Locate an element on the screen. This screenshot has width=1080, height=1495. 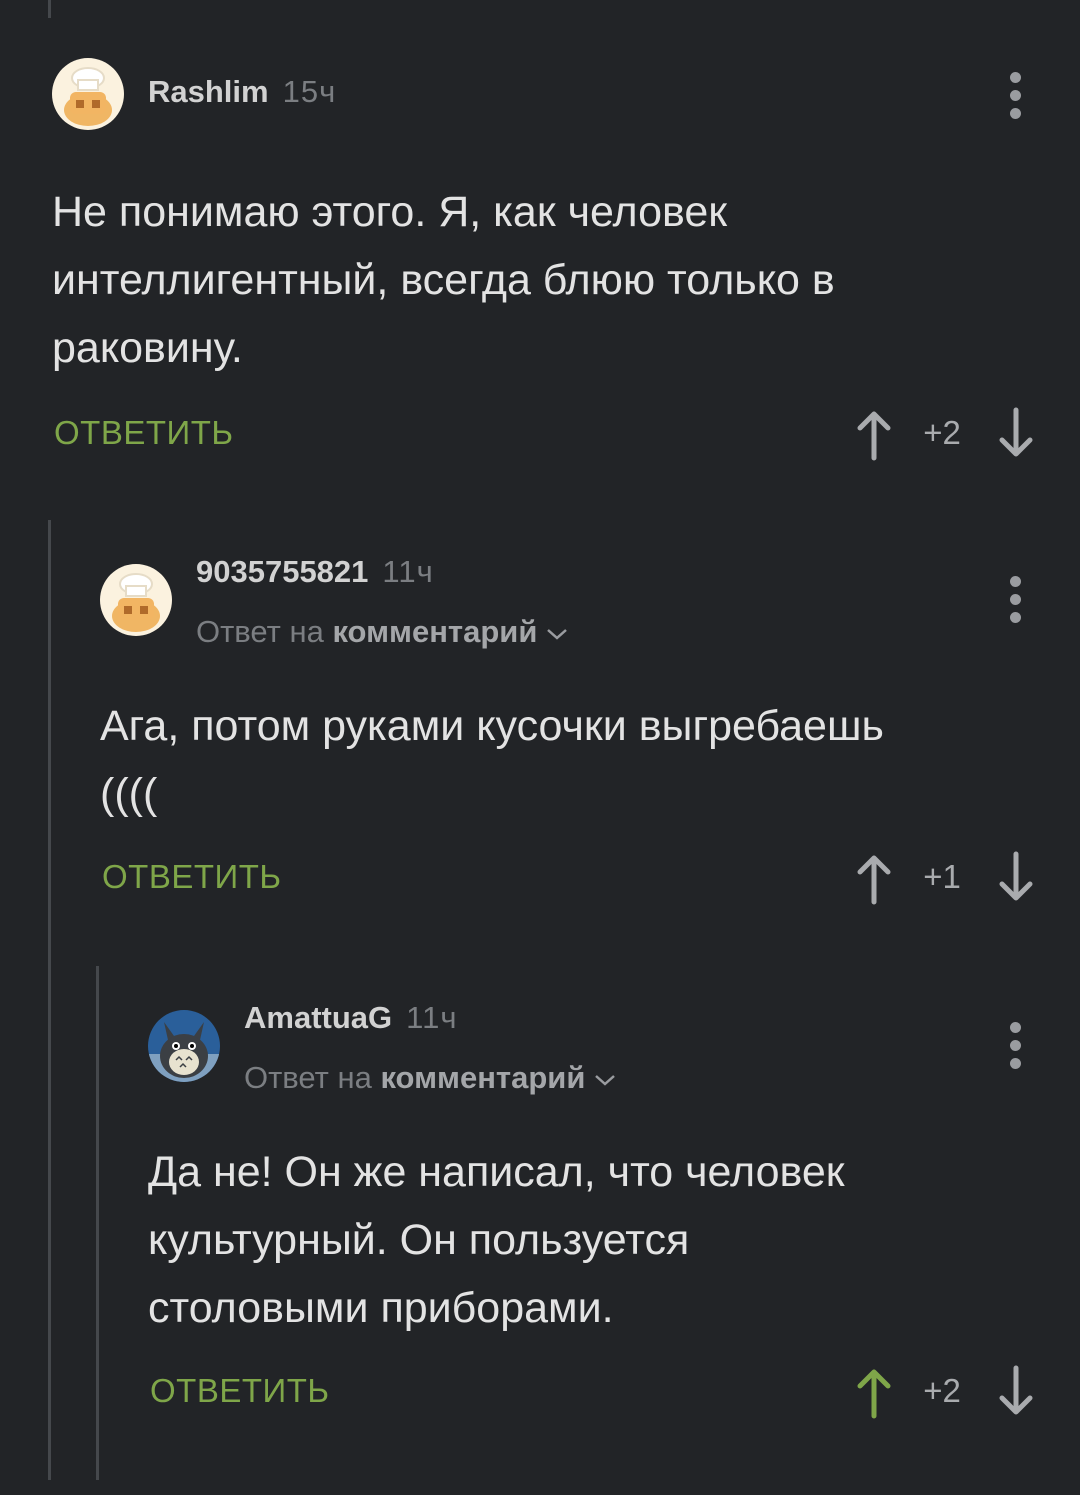
author-name: Rashlim 15ч is located at coordinates (242, 92).